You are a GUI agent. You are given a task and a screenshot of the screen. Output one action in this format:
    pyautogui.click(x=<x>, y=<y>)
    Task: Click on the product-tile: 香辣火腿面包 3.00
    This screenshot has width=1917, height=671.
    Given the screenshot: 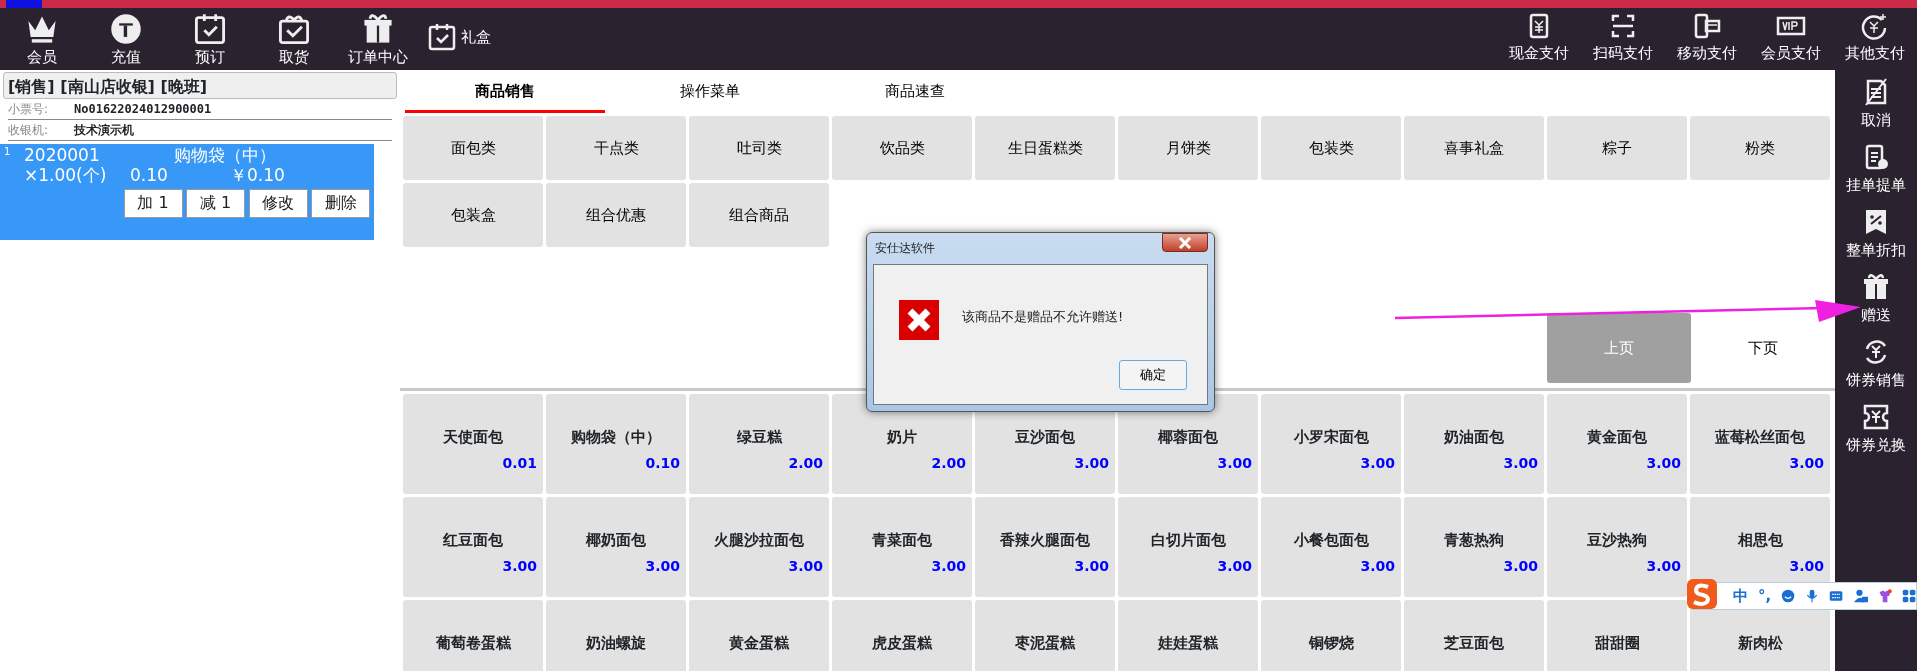 What is the action you would take?
    pyautogui.click(x=1045, y=547)
    